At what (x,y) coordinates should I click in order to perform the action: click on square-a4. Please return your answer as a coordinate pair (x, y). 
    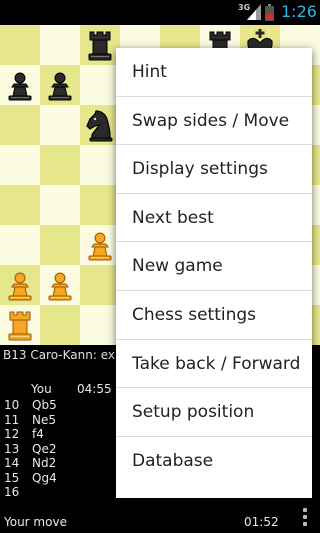
    Looking at the image, I should click on (20, 205).